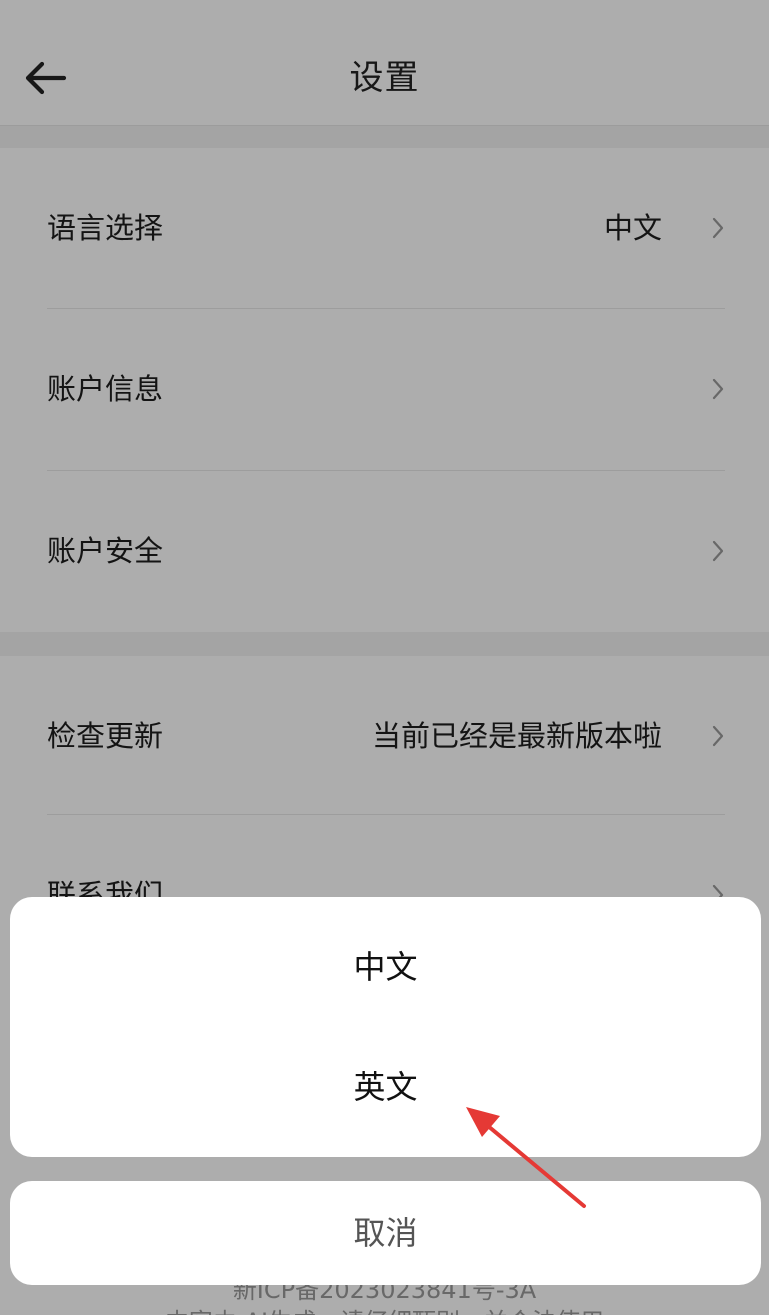  Describe the element at coordinates (385, 967) in the screenshot. I see `sheet-option-chinese: 中文` at that location.